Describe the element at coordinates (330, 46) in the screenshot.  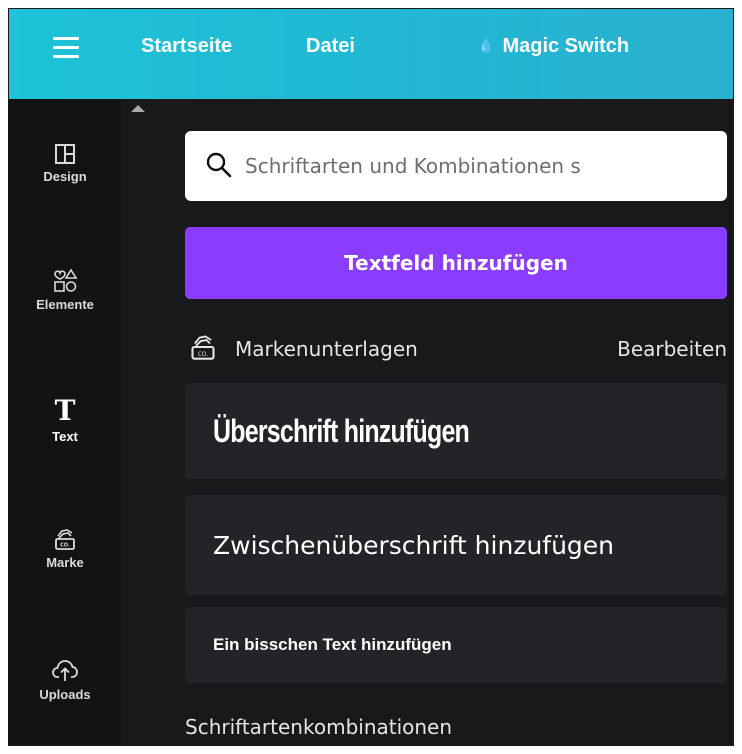
I see `nav-datei: Datei` at that location.